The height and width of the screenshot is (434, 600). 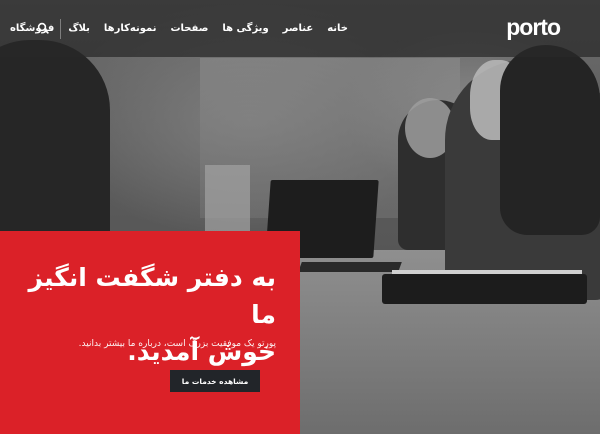 I want to click on background-pillar, so click(x=227, y=200).